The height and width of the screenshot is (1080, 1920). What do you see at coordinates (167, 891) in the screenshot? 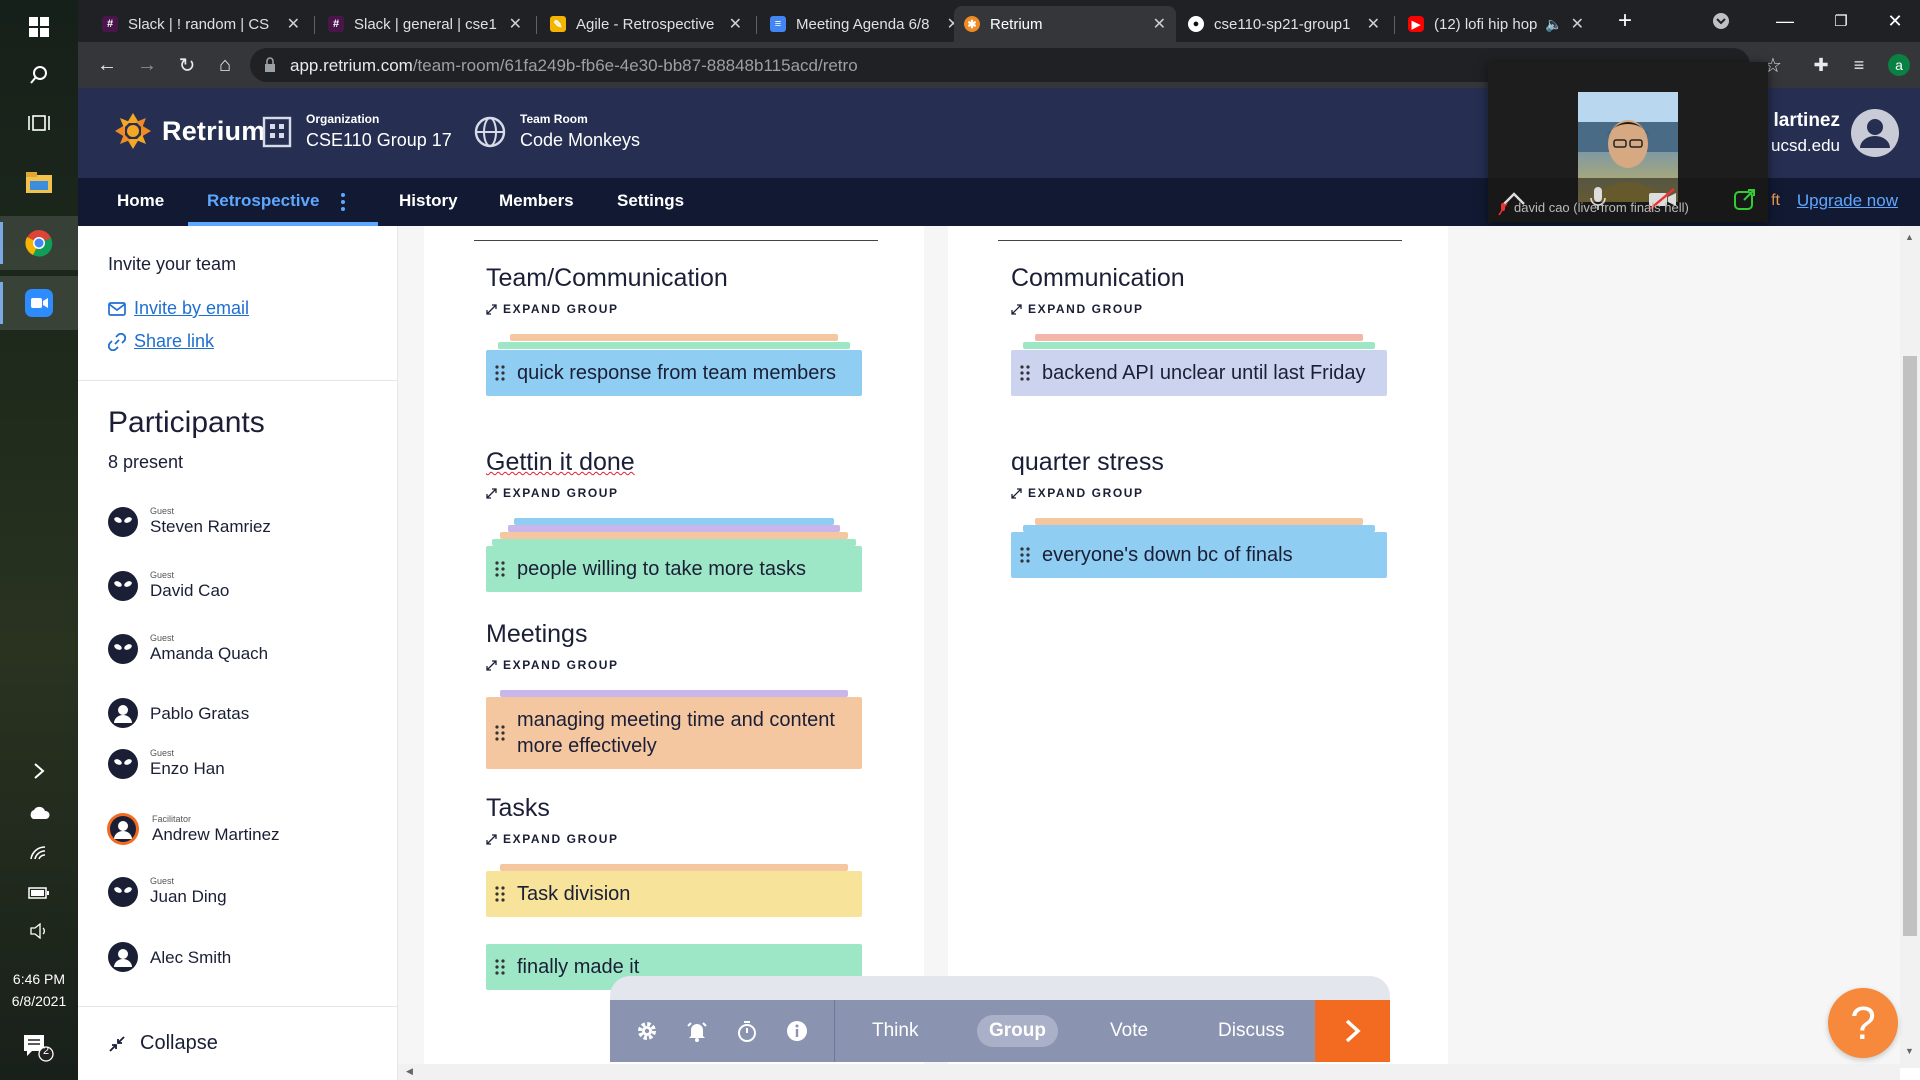
I see `participant-item: Guest Juan Ding` at bounding box center [167, 891].